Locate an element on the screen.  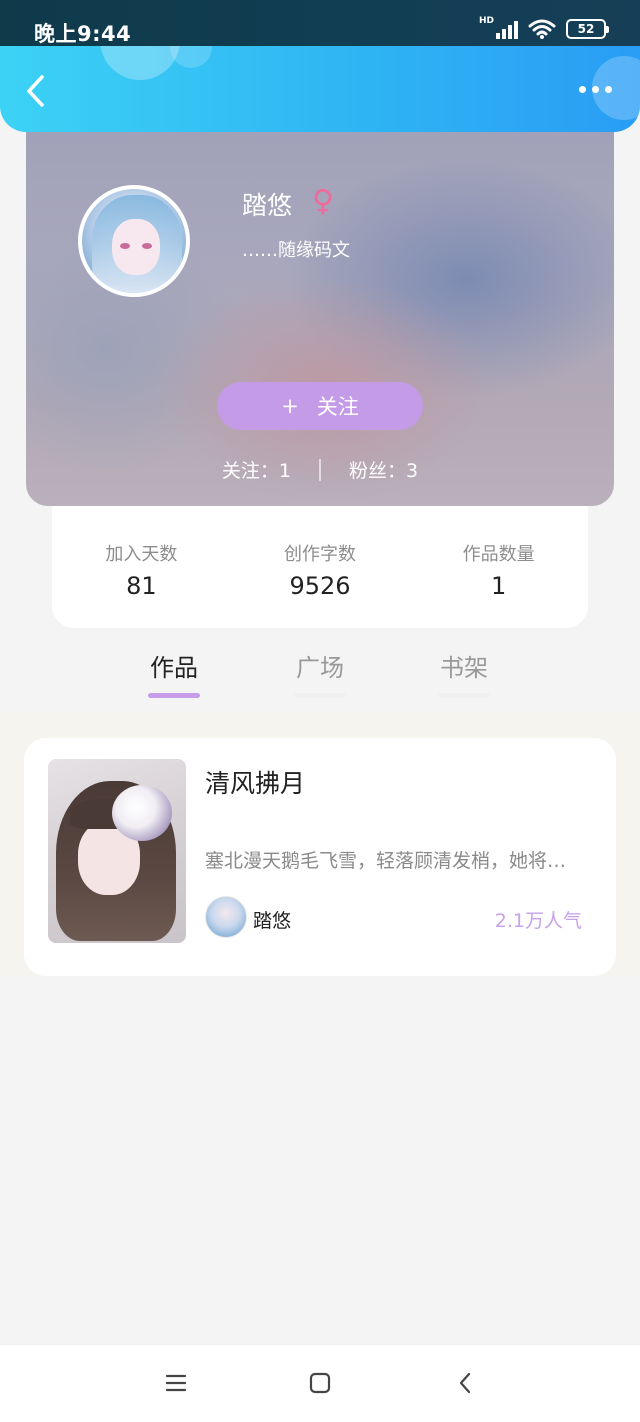
follow-button-label: 关注 is located at coordinates (337, 407).